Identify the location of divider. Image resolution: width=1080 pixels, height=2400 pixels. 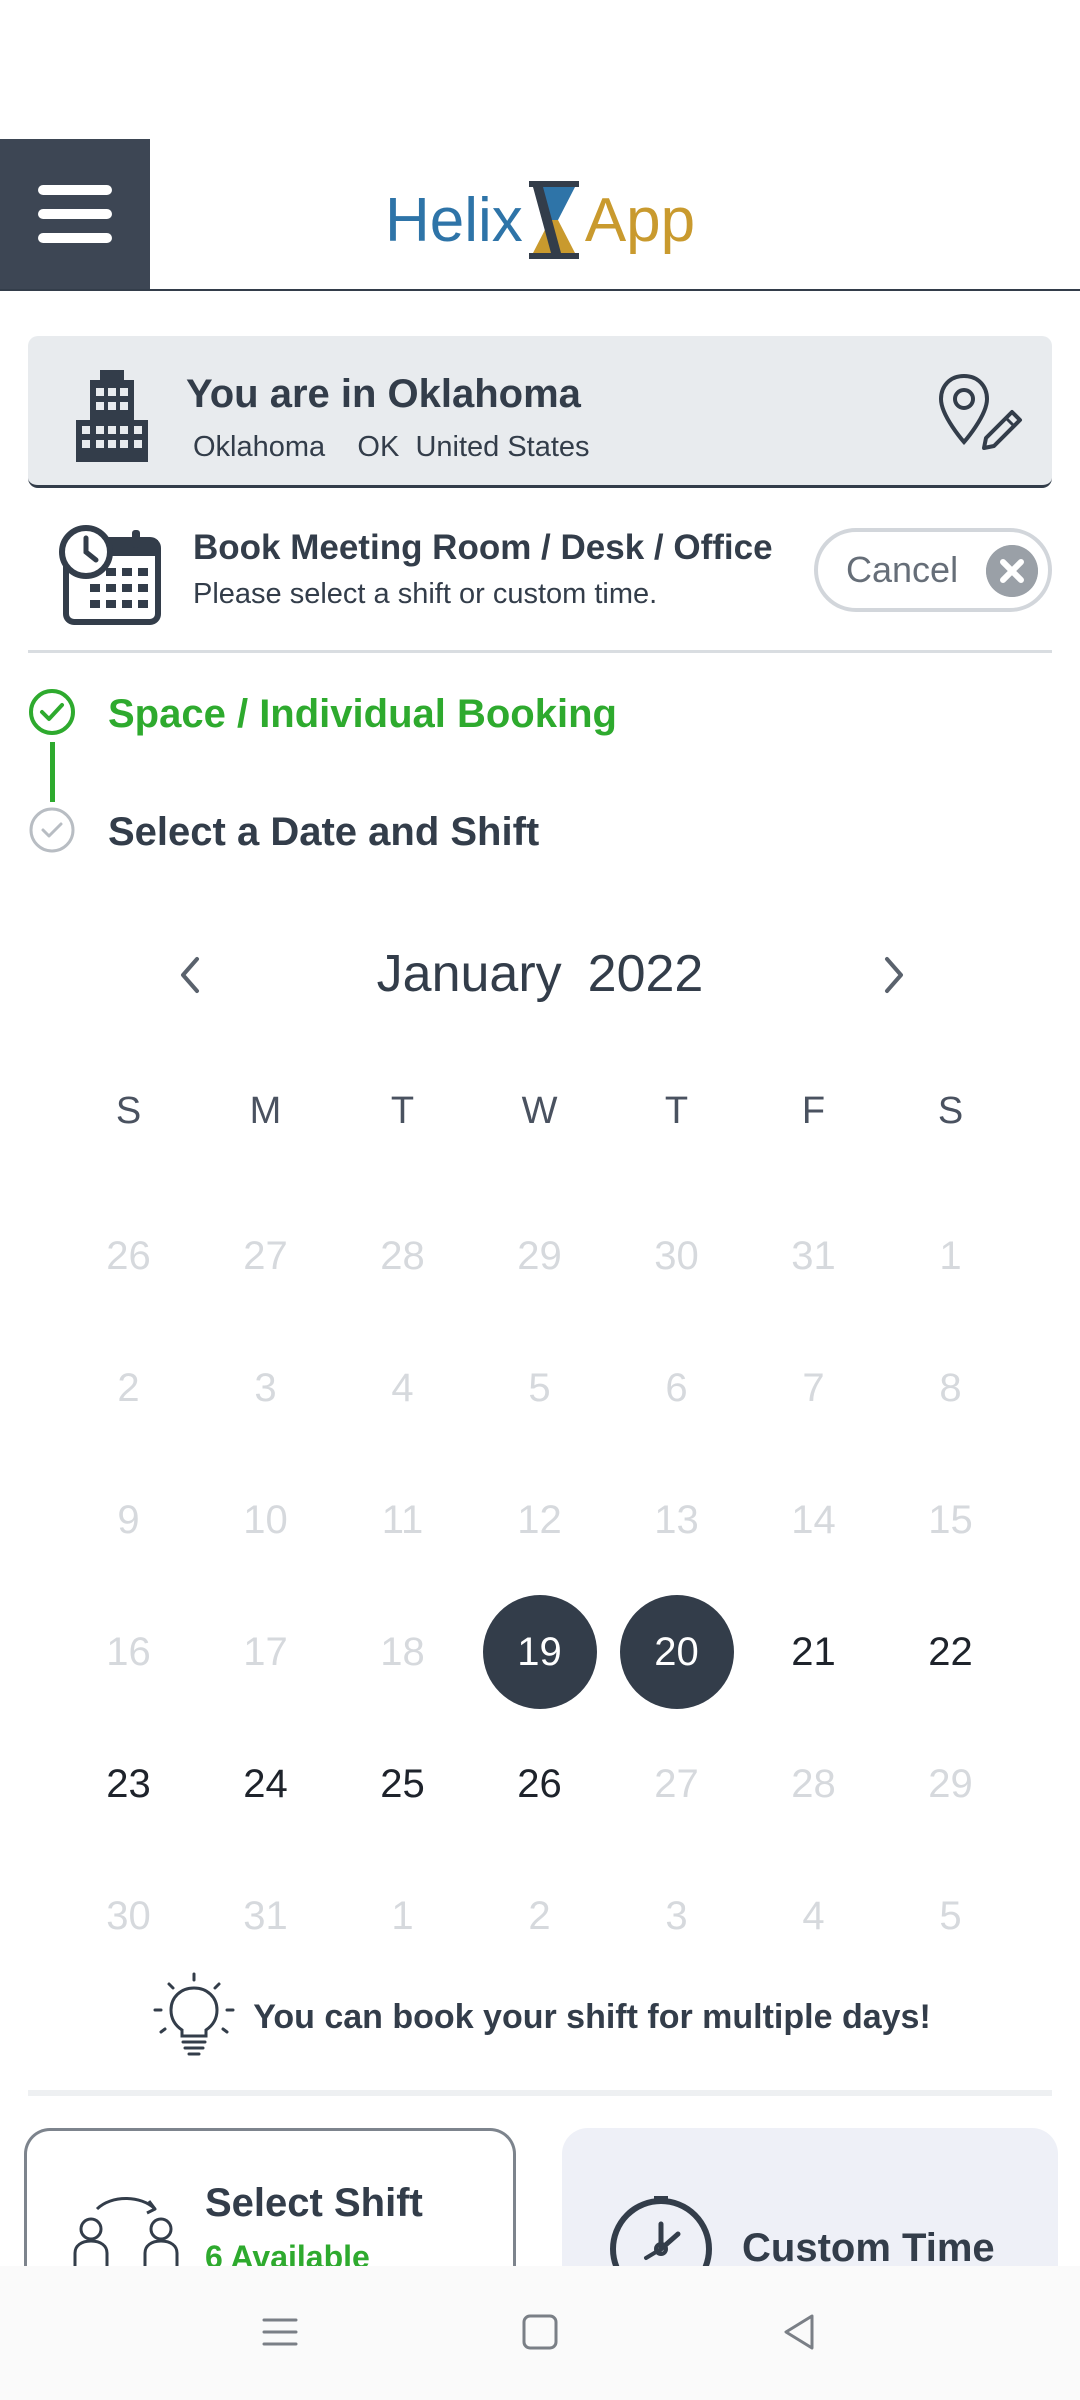
(540, 2093).